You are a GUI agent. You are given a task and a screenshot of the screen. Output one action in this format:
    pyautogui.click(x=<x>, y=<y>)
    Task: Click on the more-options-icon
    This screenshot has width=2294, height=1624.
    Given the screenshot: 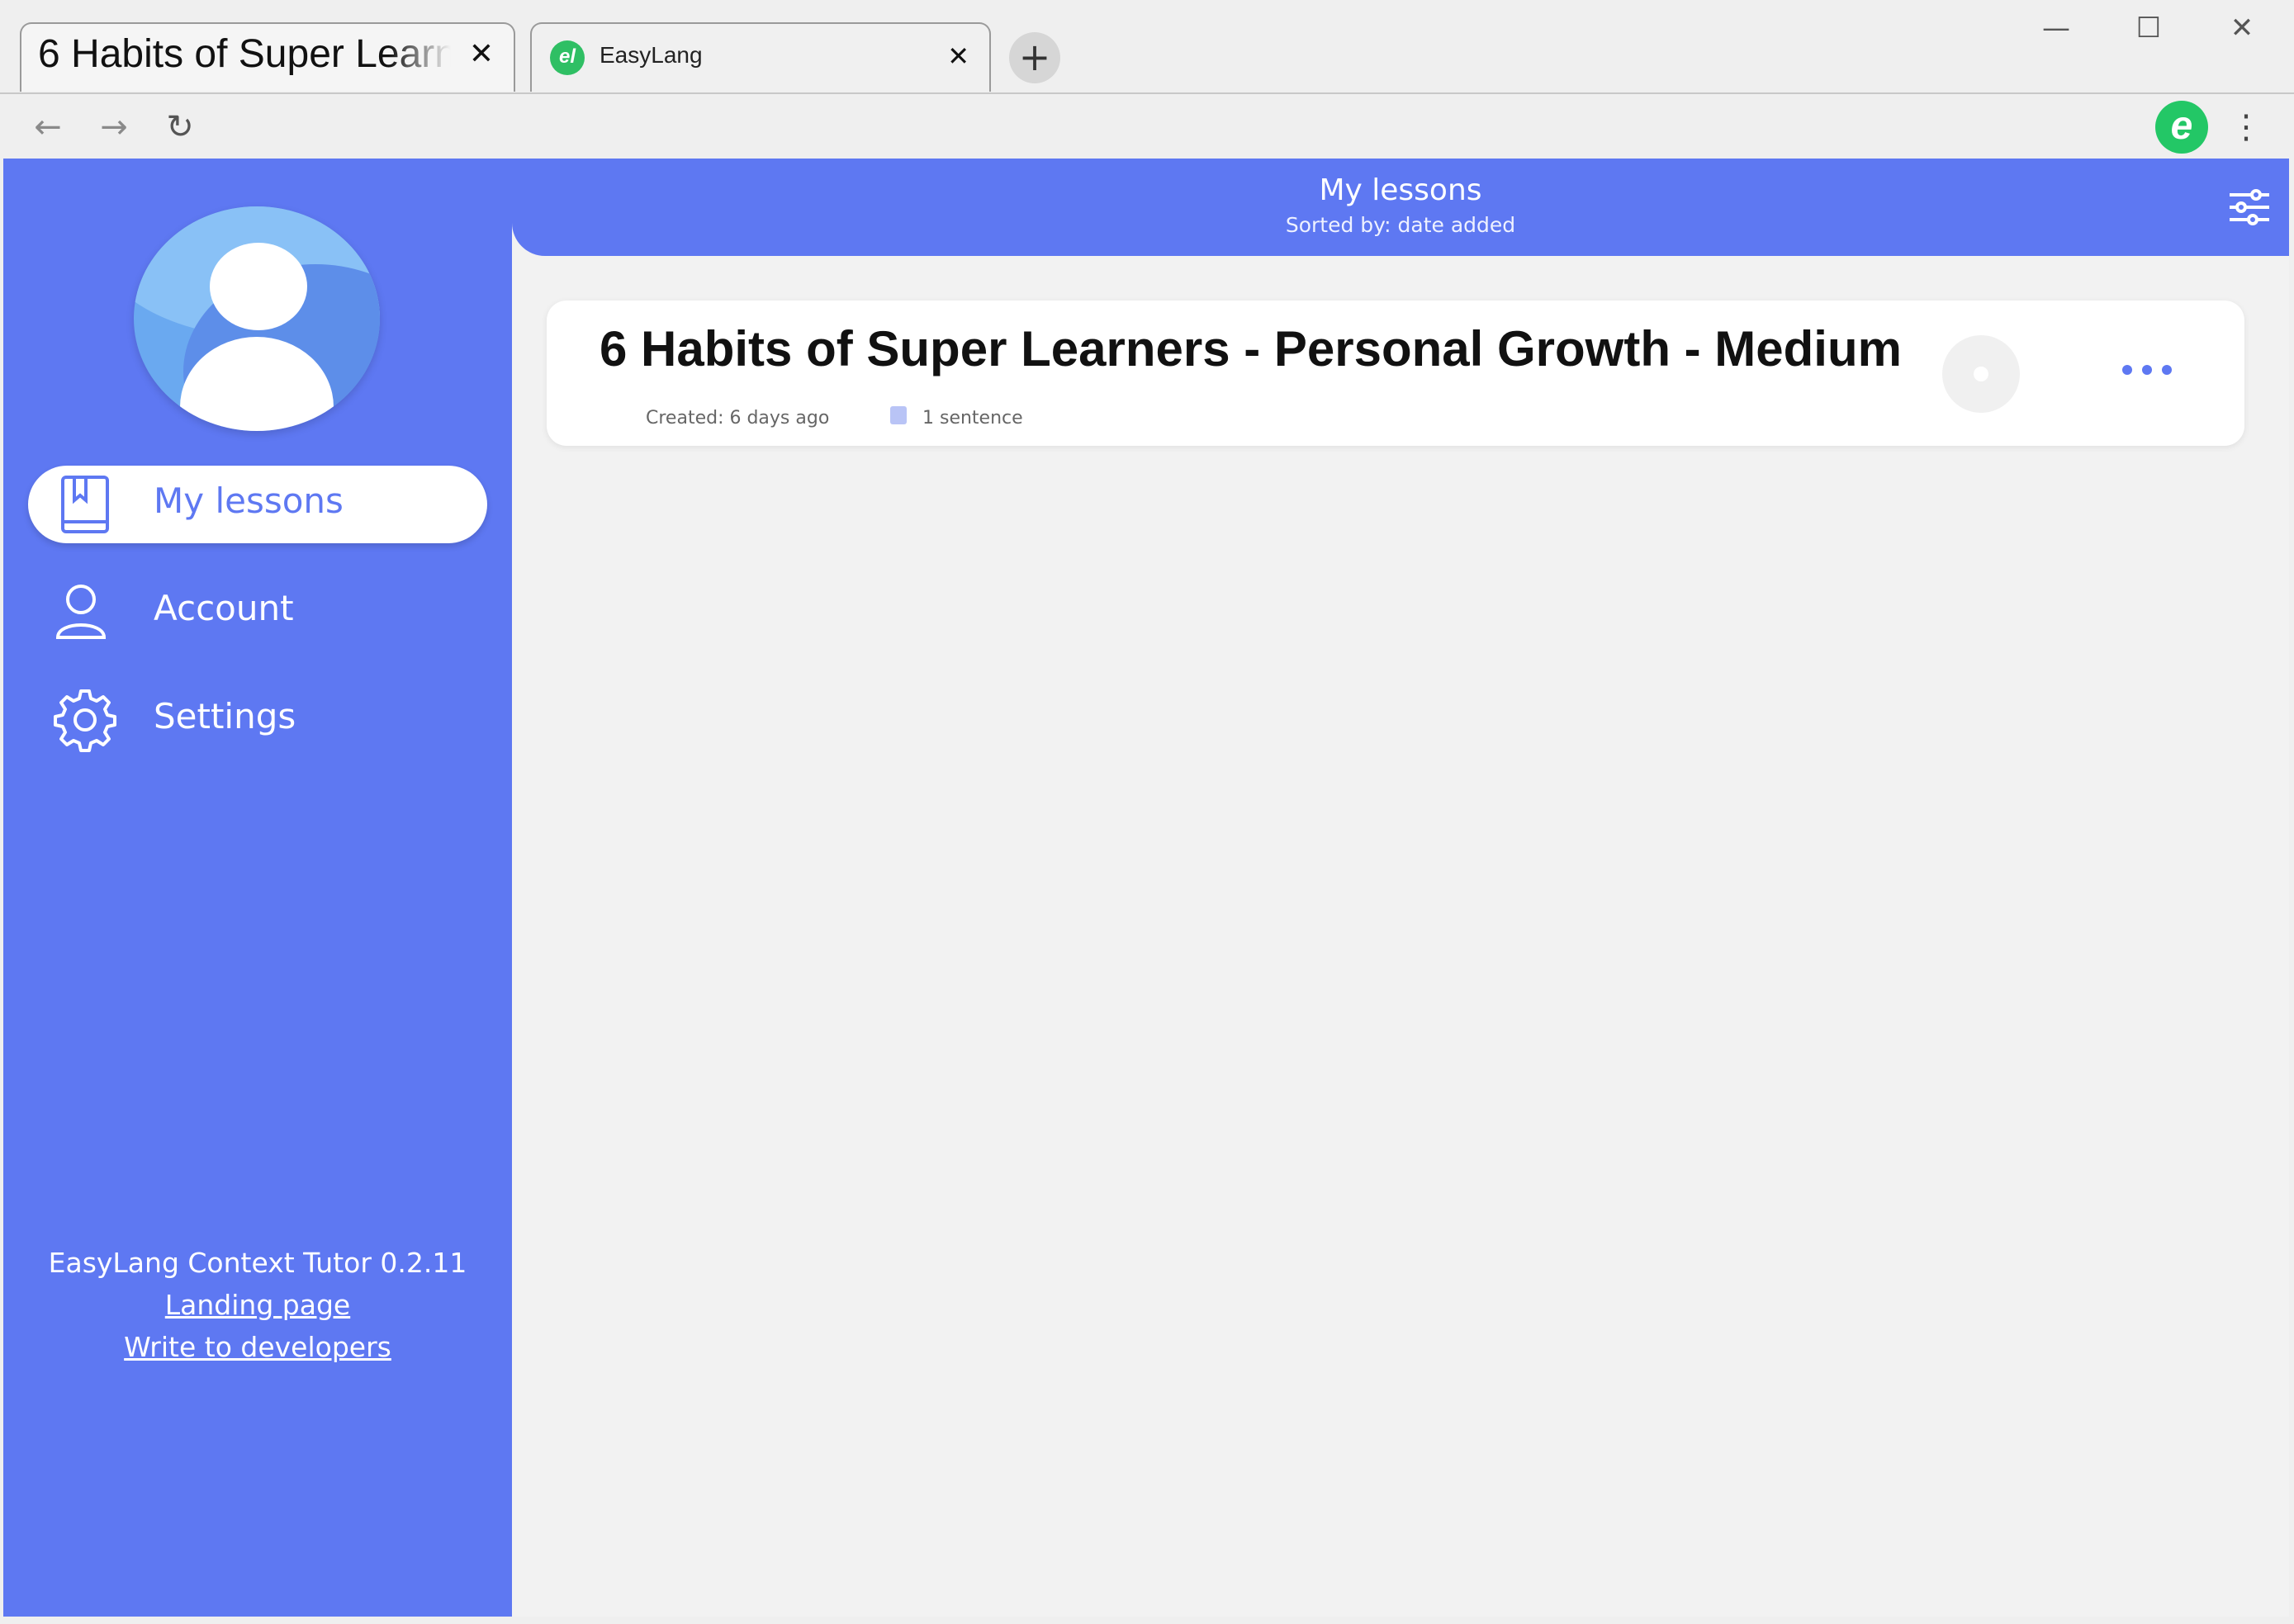 What is the action you would take?
    pyautogui.click(x=2148, y=369)
    